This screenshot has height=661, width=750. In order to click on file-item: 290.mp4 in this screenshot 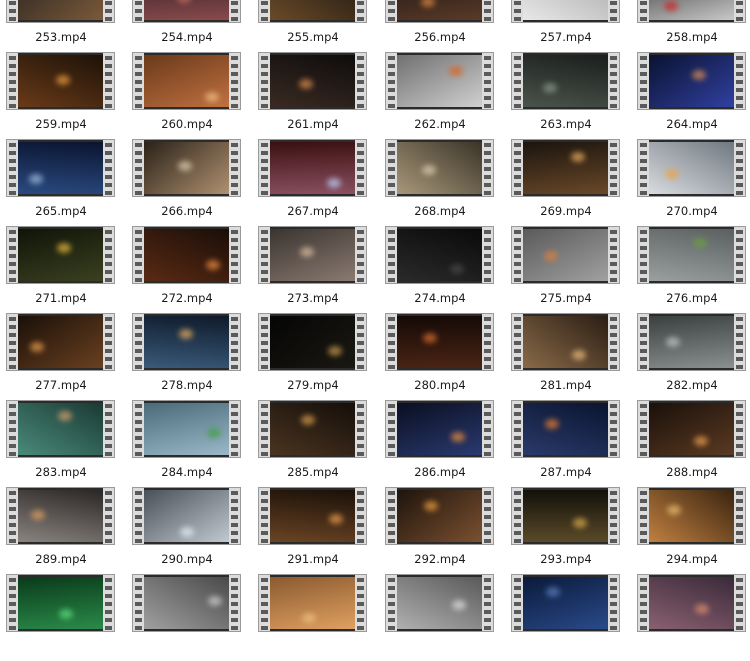, I will do `click(187, 530)`.